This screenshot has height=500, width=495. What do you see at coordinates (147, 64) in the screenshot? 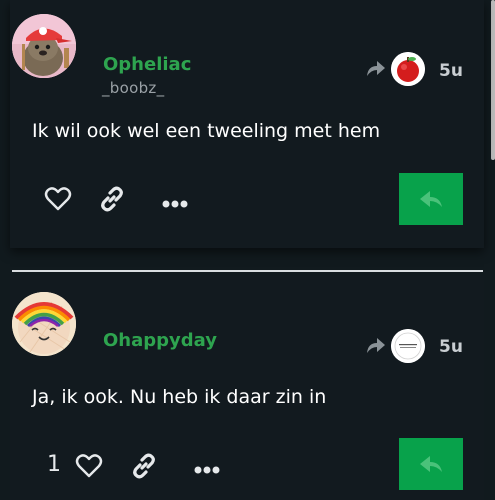
I see `username: Opheliac` at bounding box center [147, 64].